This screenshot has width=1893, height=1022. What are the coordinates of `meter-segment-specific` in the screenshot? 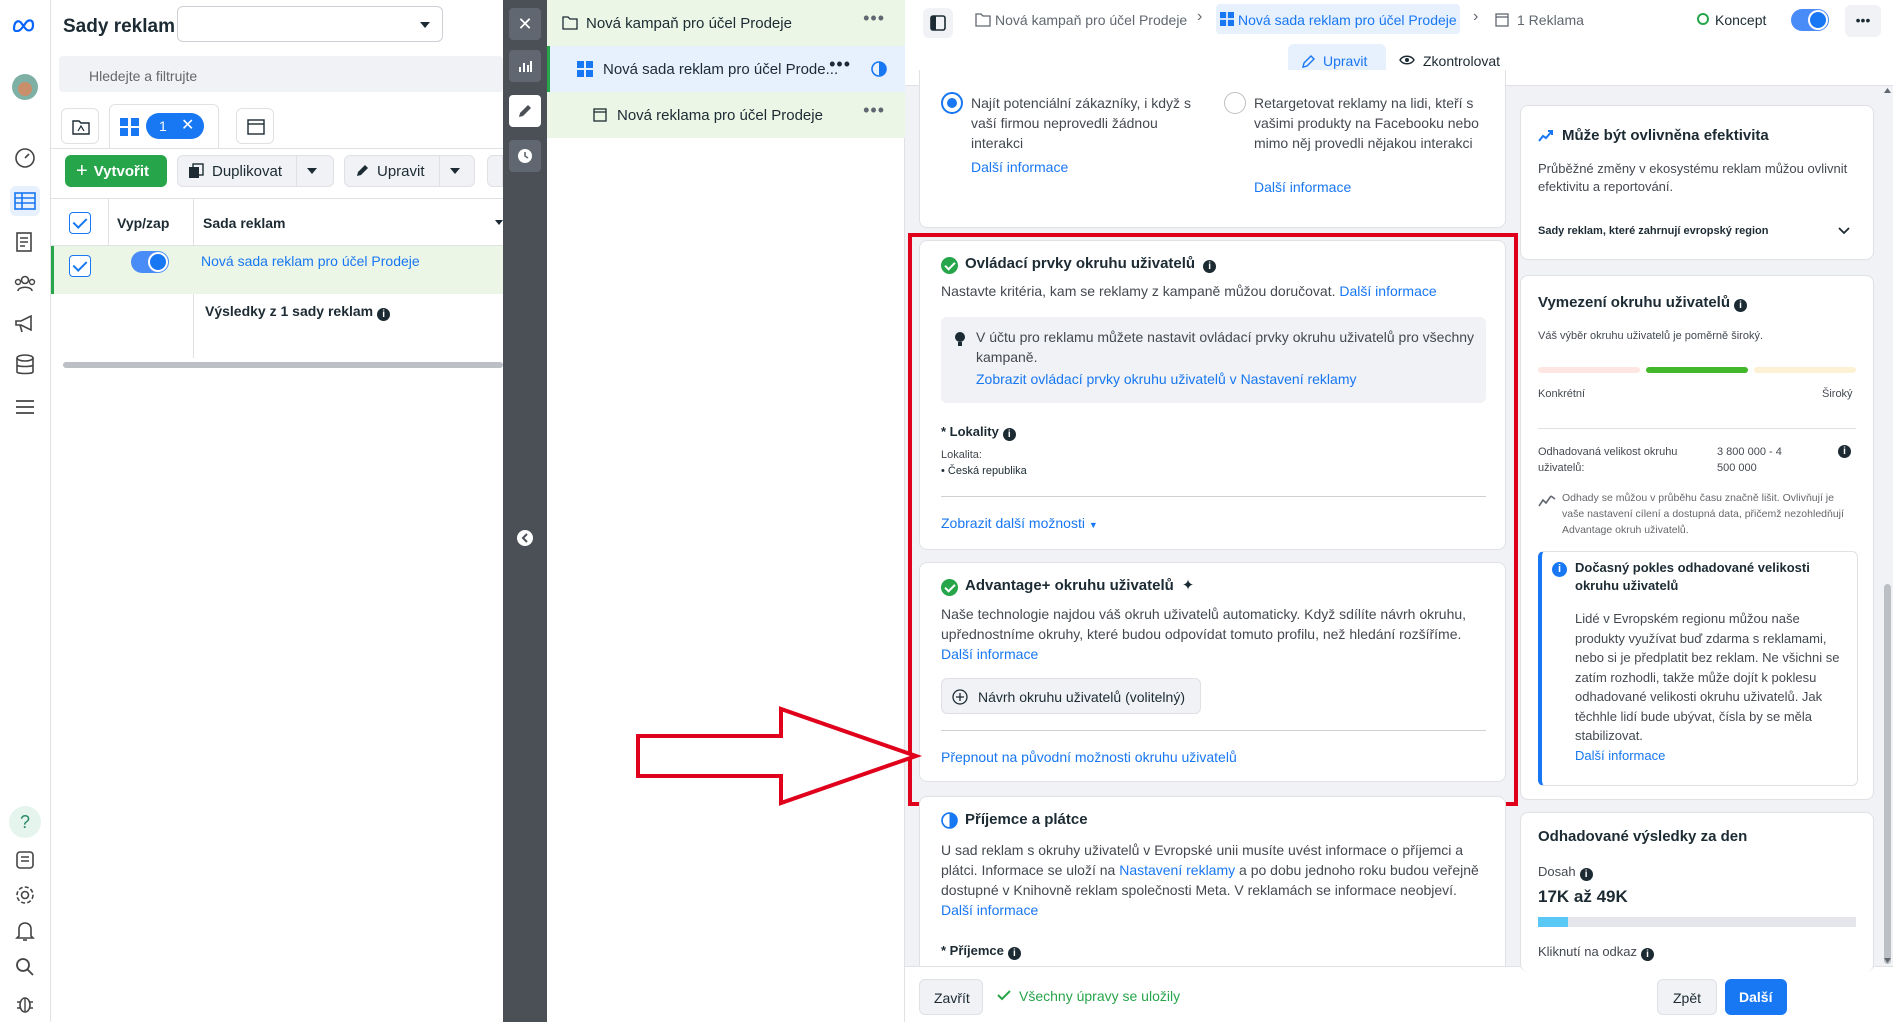 It's located at (1589, 370).